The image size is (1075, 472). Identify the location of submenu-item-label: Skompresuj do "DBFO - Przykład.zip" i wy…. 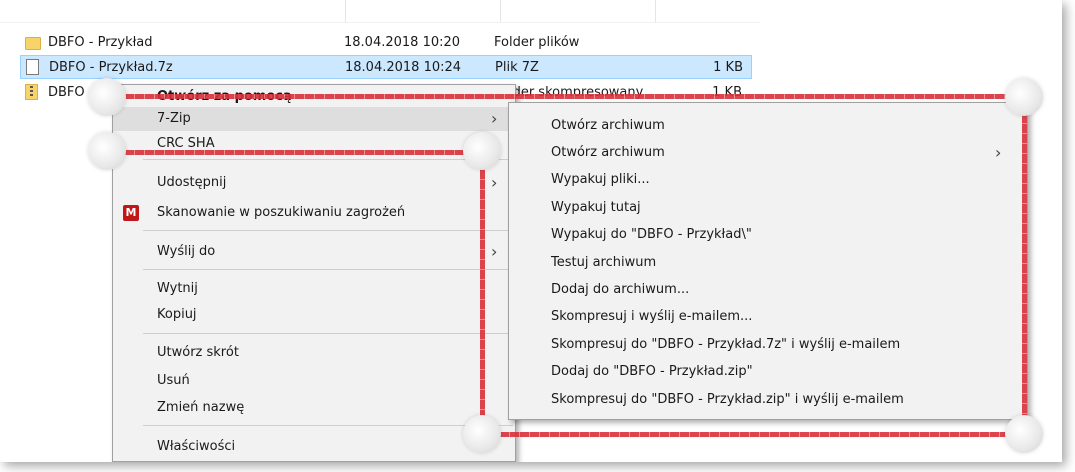
(727, 399).